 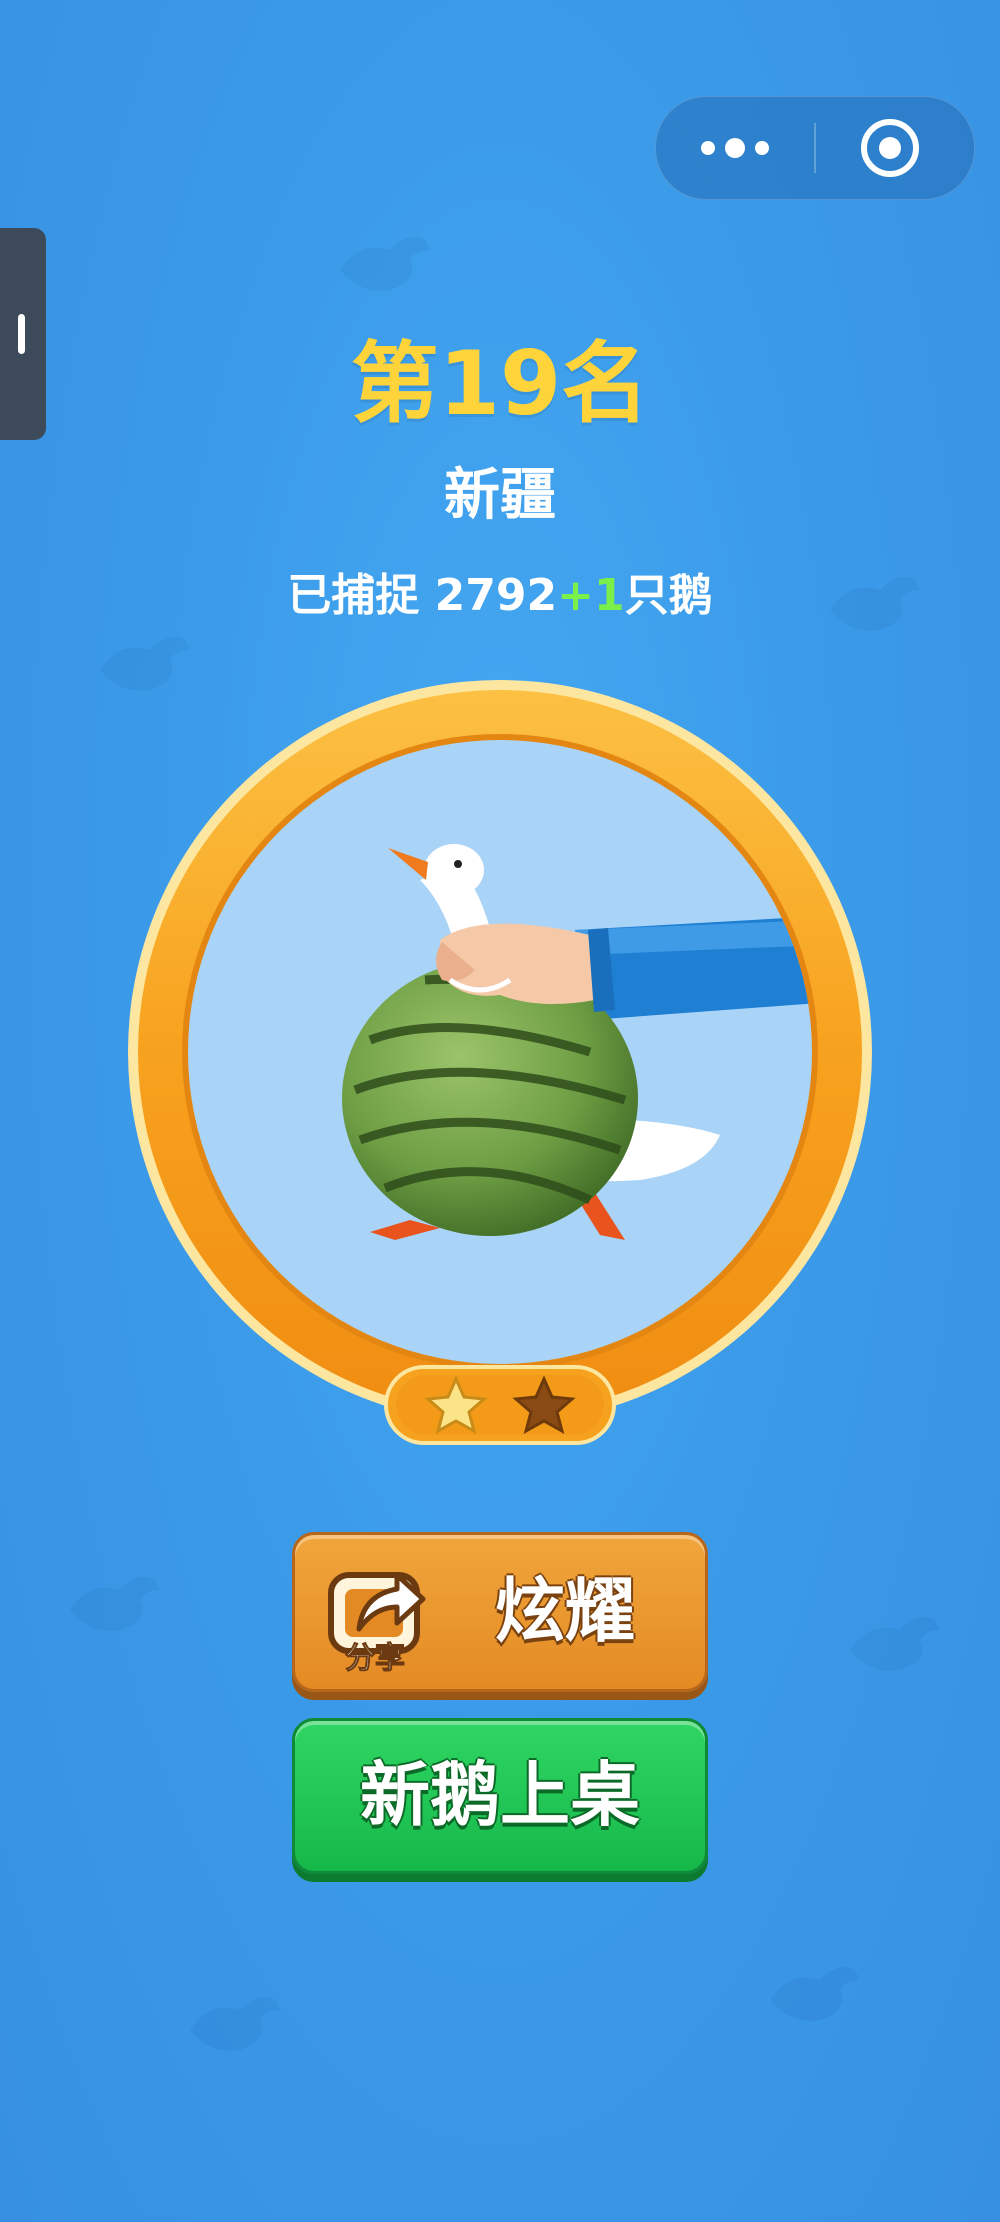 I want to click on more-menu-button, so click(x=735, y=148).